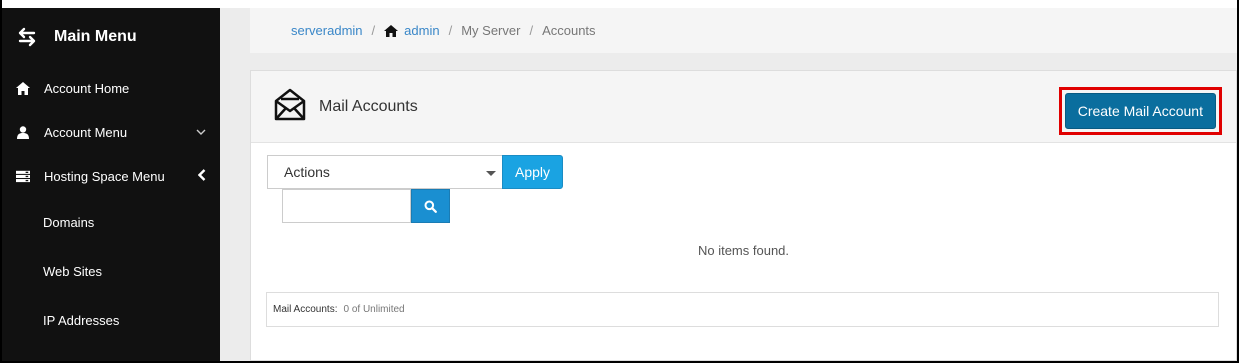  Describe the element at coordinates (23, 176) in the screenshot. I see `server-icon` at that location.